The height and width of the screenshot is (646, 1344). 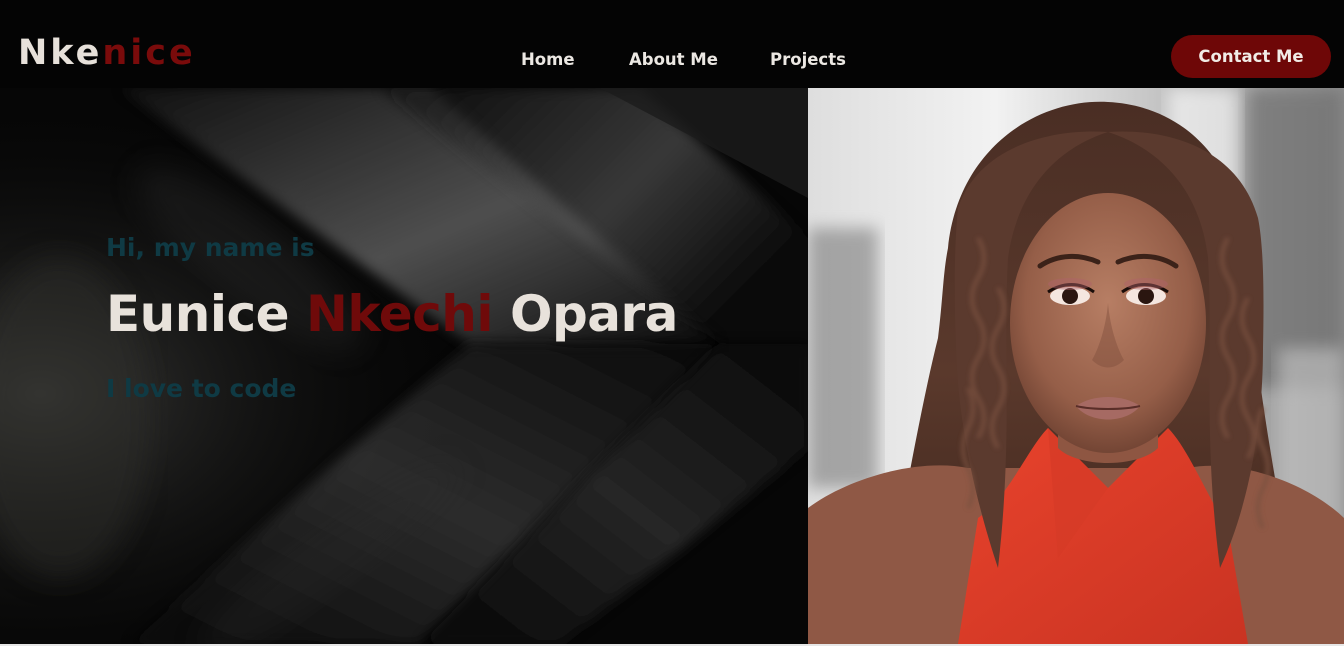 What do you see at coordinates (399, 314) in the screenshot?
I see `name-middle: Nkechi` at bounding box center [399, 314].